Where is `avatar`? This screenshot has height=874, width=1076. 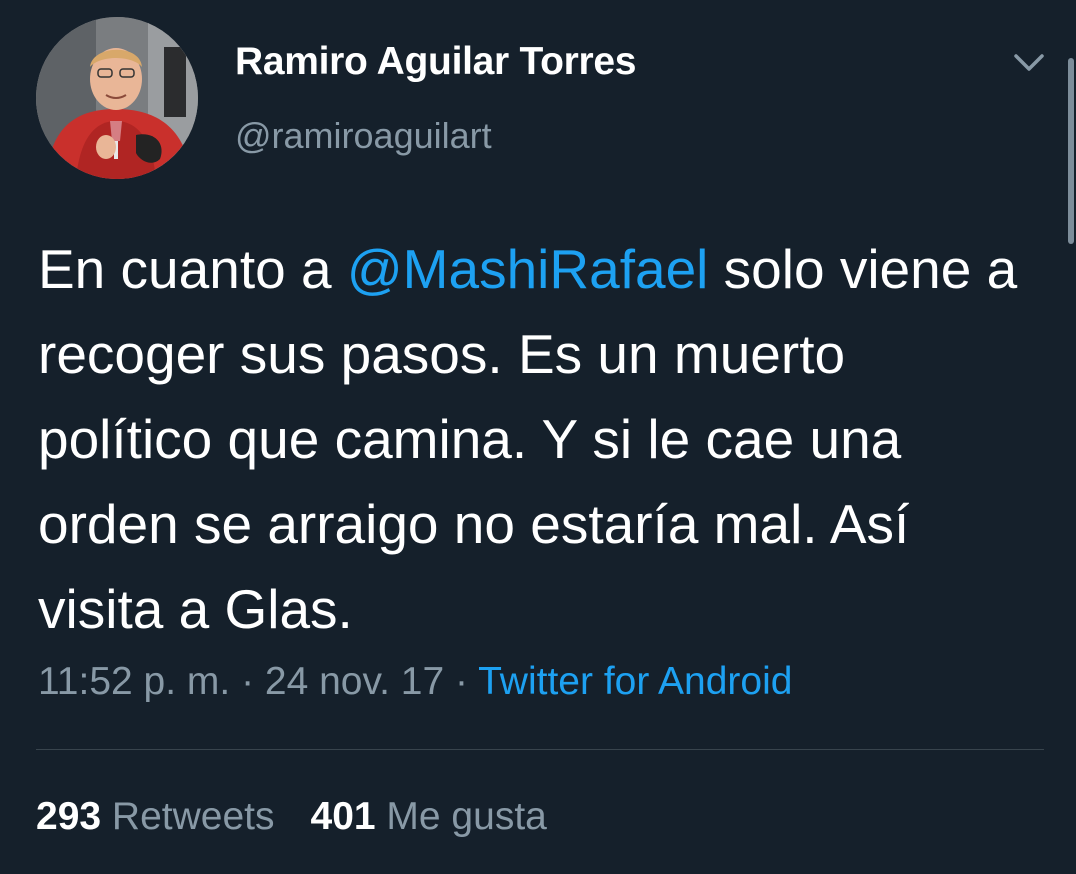 avatar is located at coordinates (117, 98).